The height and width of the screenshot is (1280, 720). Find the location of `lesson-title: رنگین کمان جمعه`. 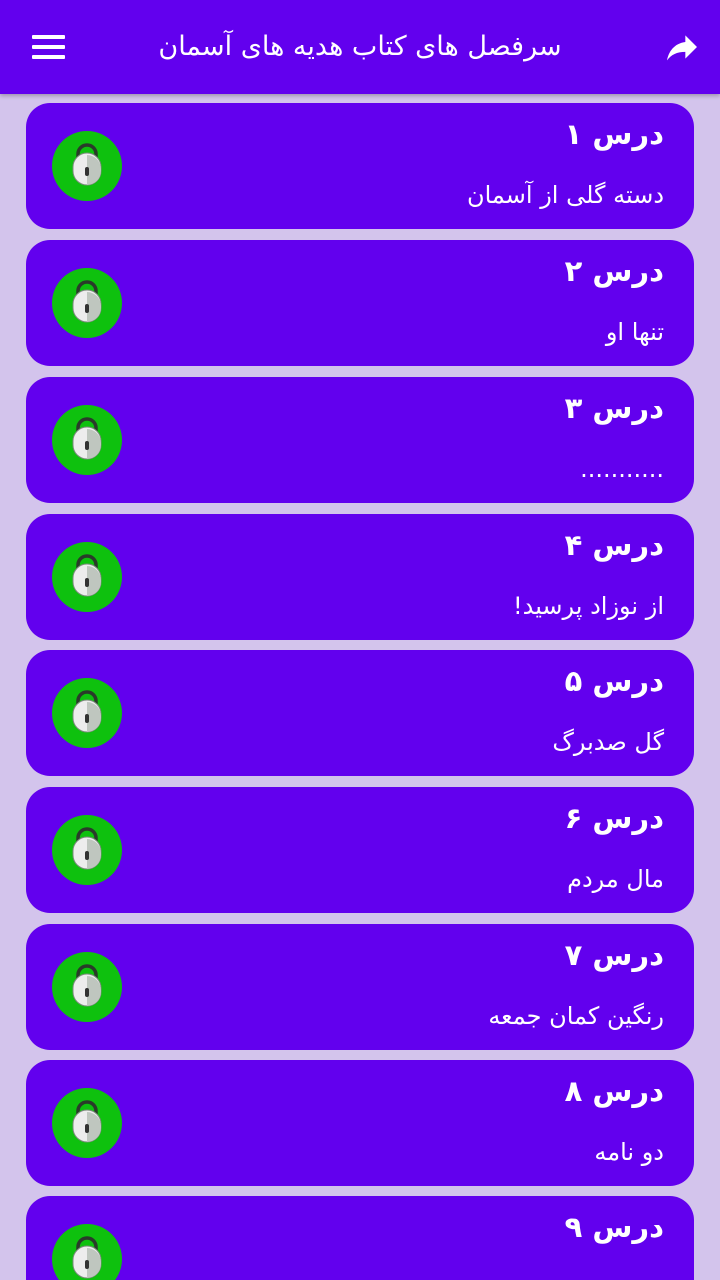

lesson-title: رنگین کمان جمعه is located at coordinates (576, 1016).